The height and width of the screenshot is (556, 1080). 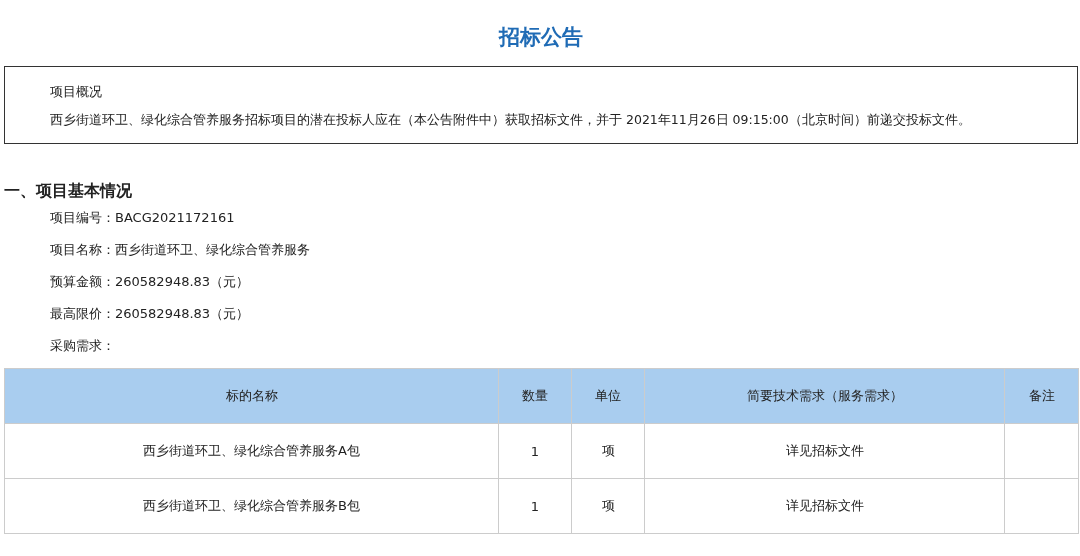 What do you see at coordinates (251, 396) in the screenshot?
I see `column-header: 标的名称` at bounding box center [251, 396].